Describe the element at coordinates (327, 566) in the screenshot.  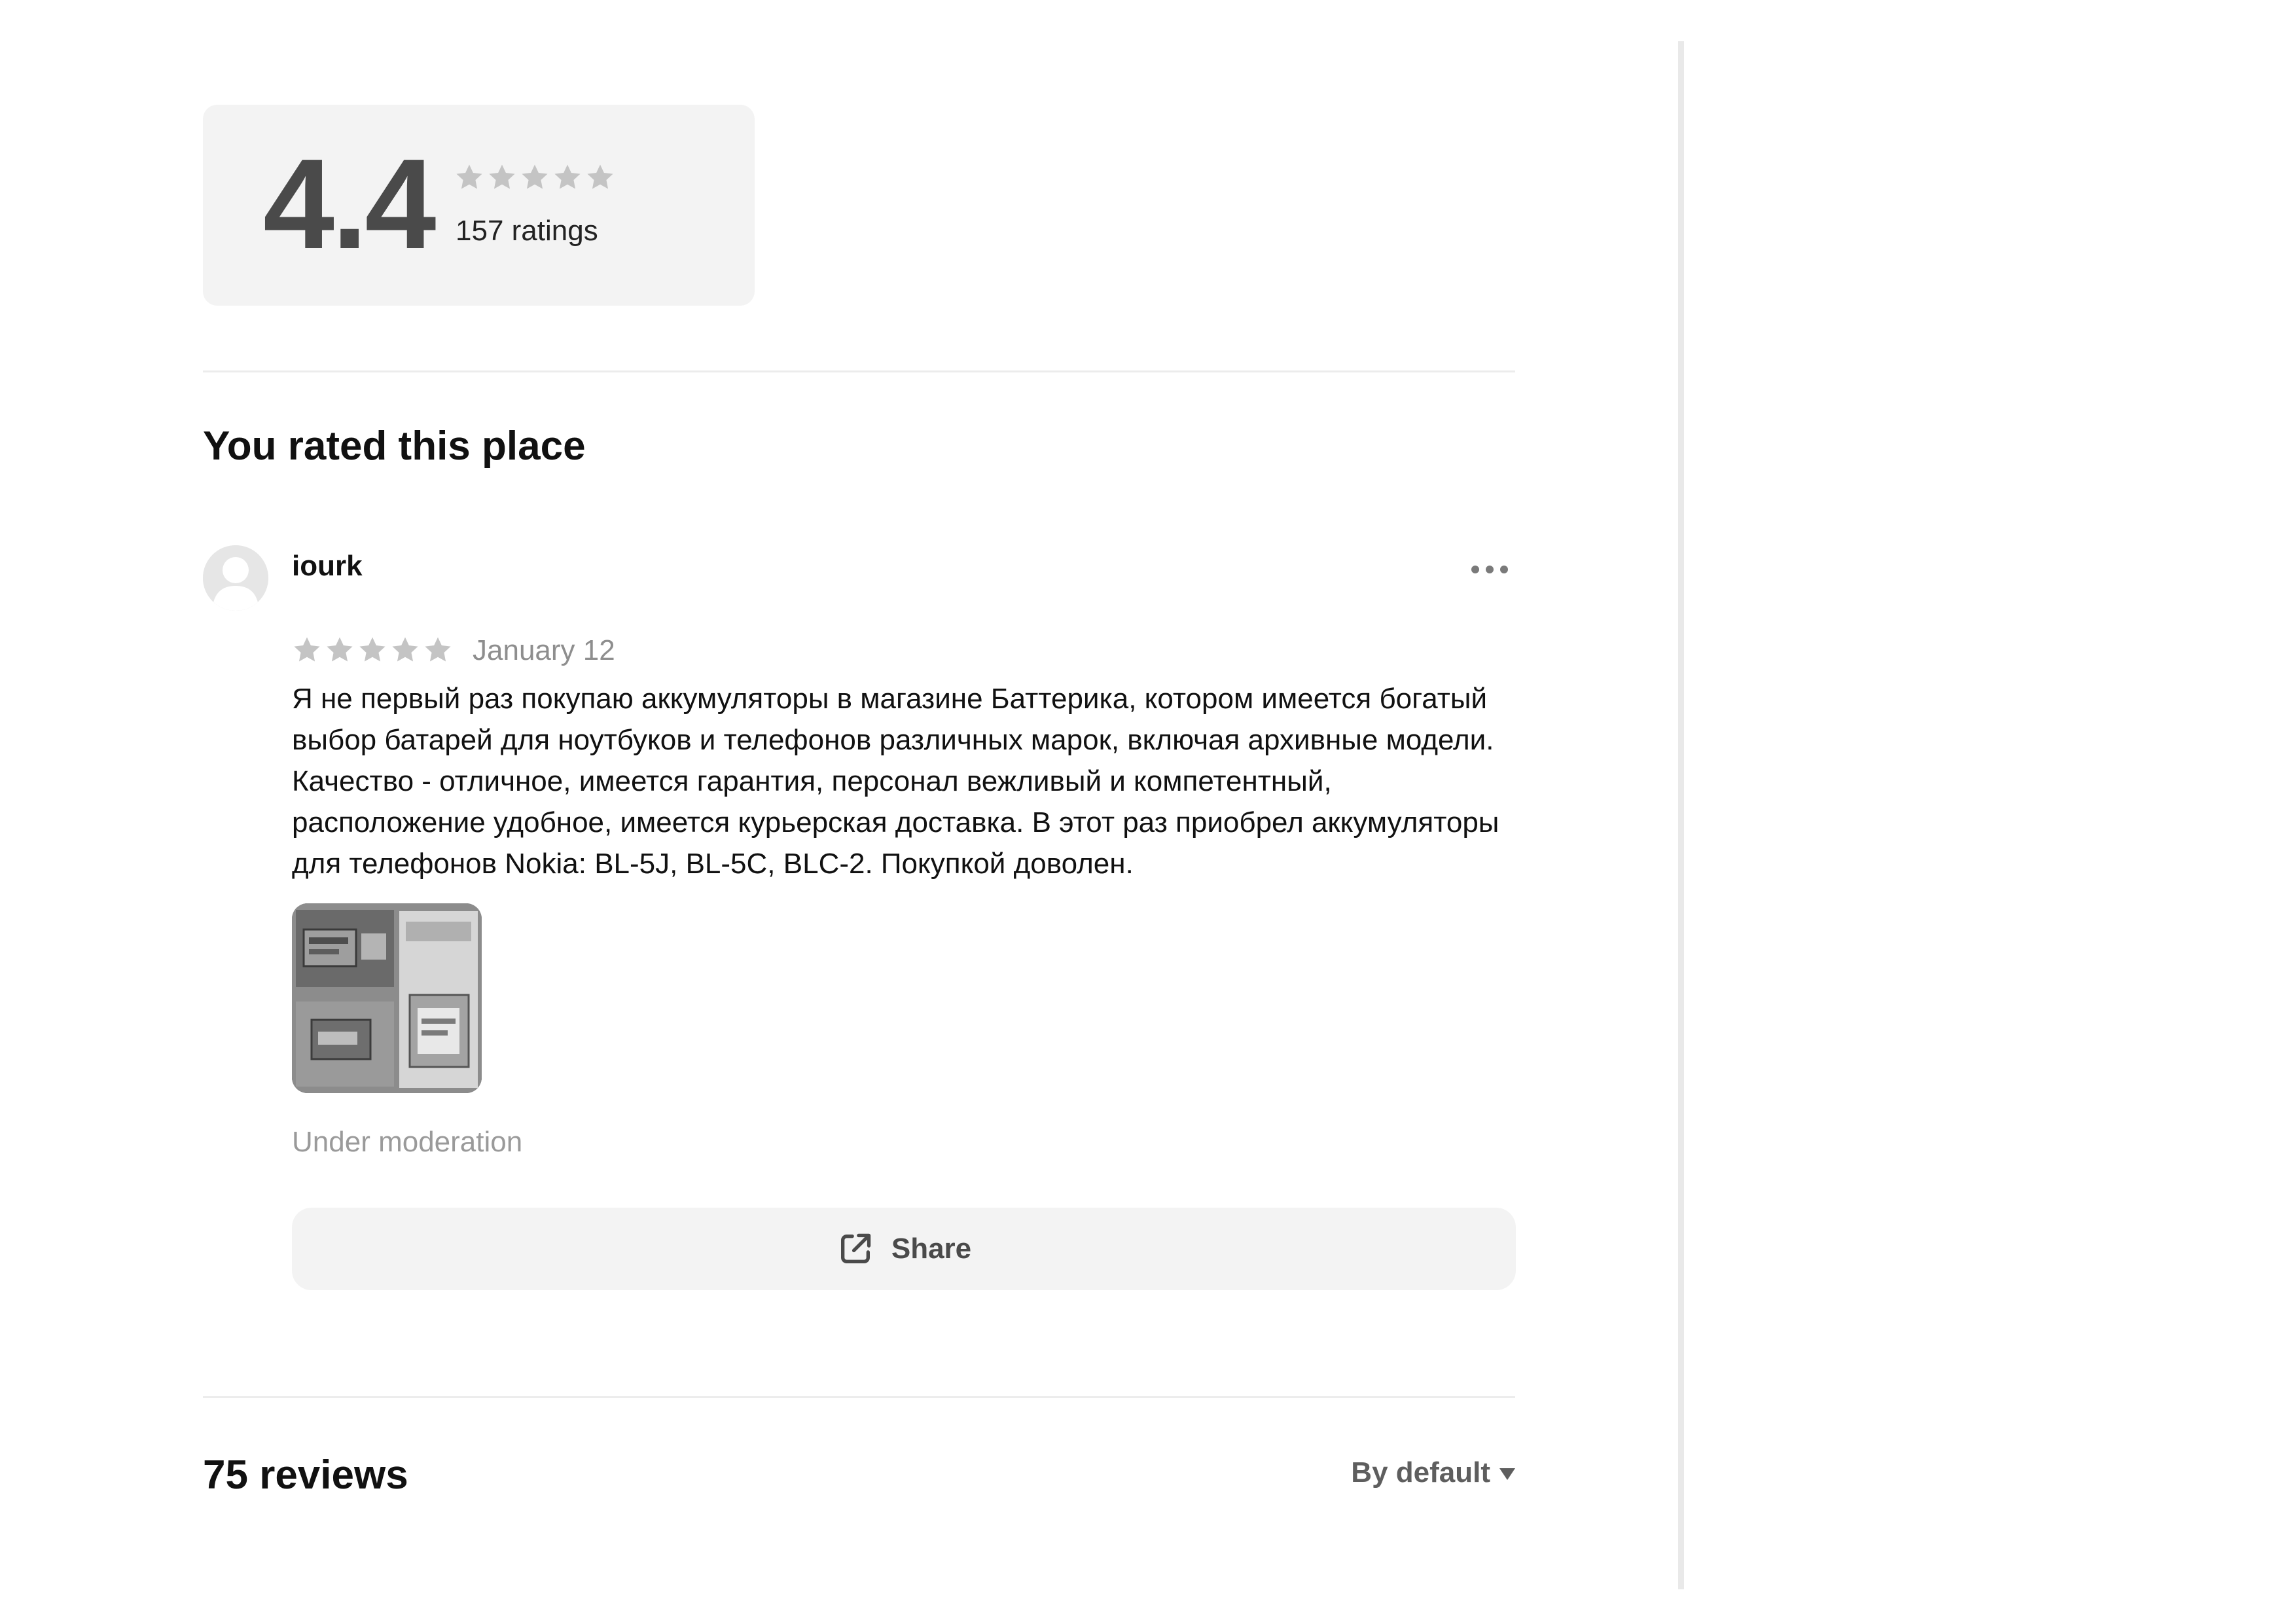
I see `review-author-name: iourk` at that location.